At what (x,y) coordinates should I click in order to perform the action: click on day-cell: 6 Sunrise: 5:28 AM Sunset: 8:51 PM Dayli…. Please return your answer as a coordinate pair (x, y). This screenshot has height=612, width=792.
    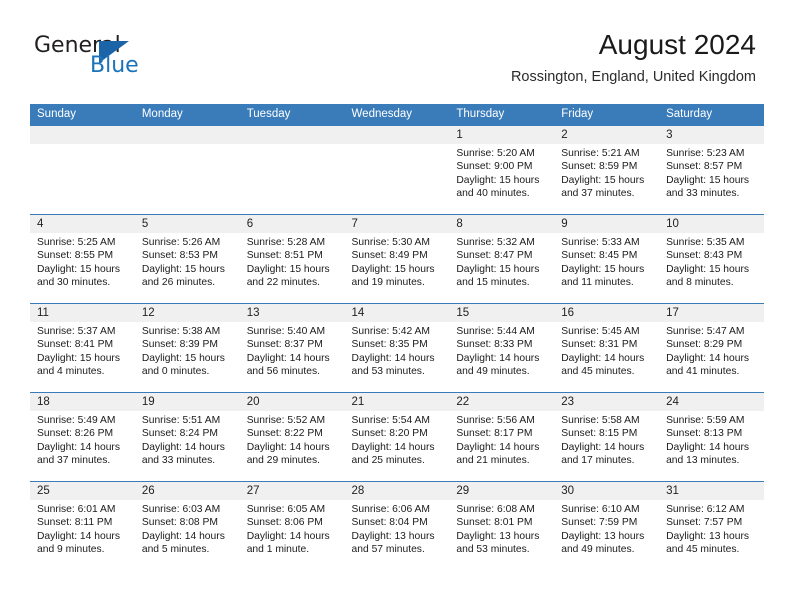
    Looking at the image, I should click on (292, 259).